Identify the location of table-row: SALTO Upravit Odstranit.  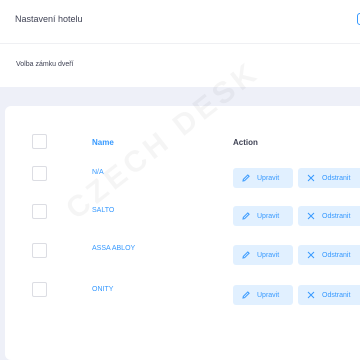
(180, 213).